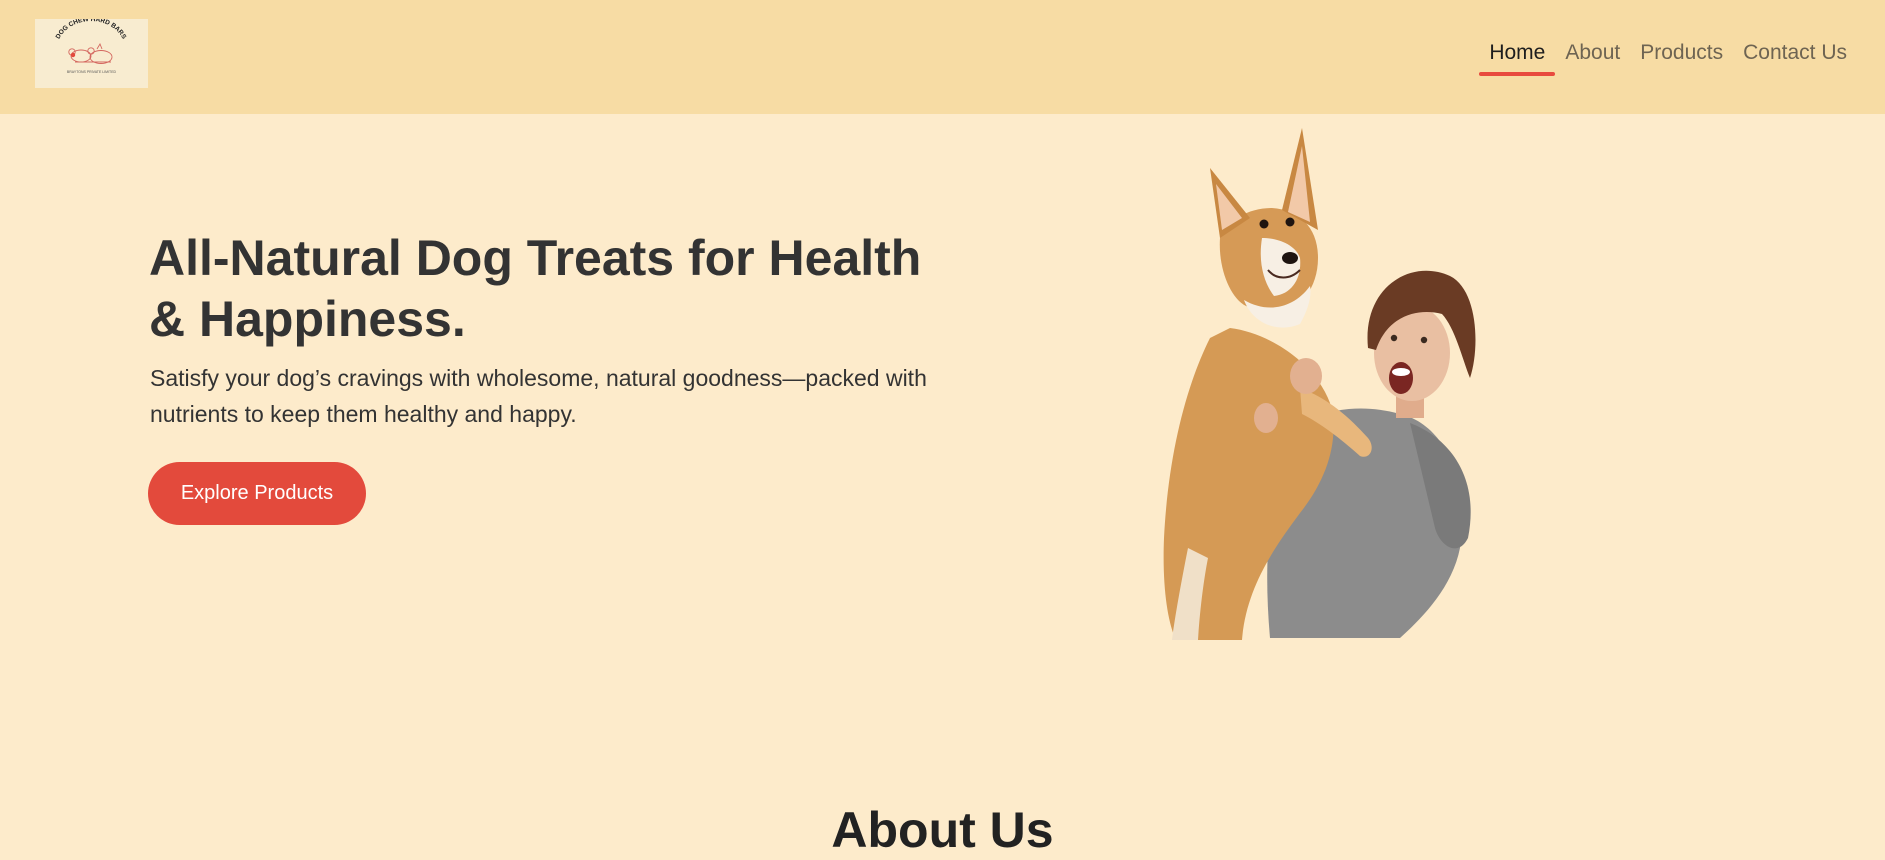 The height and width of the screenshot is (860, 1885). Describe the element at coordinates (1592, 52) in the screenshot. I see `nav-about-link: About` at that location.